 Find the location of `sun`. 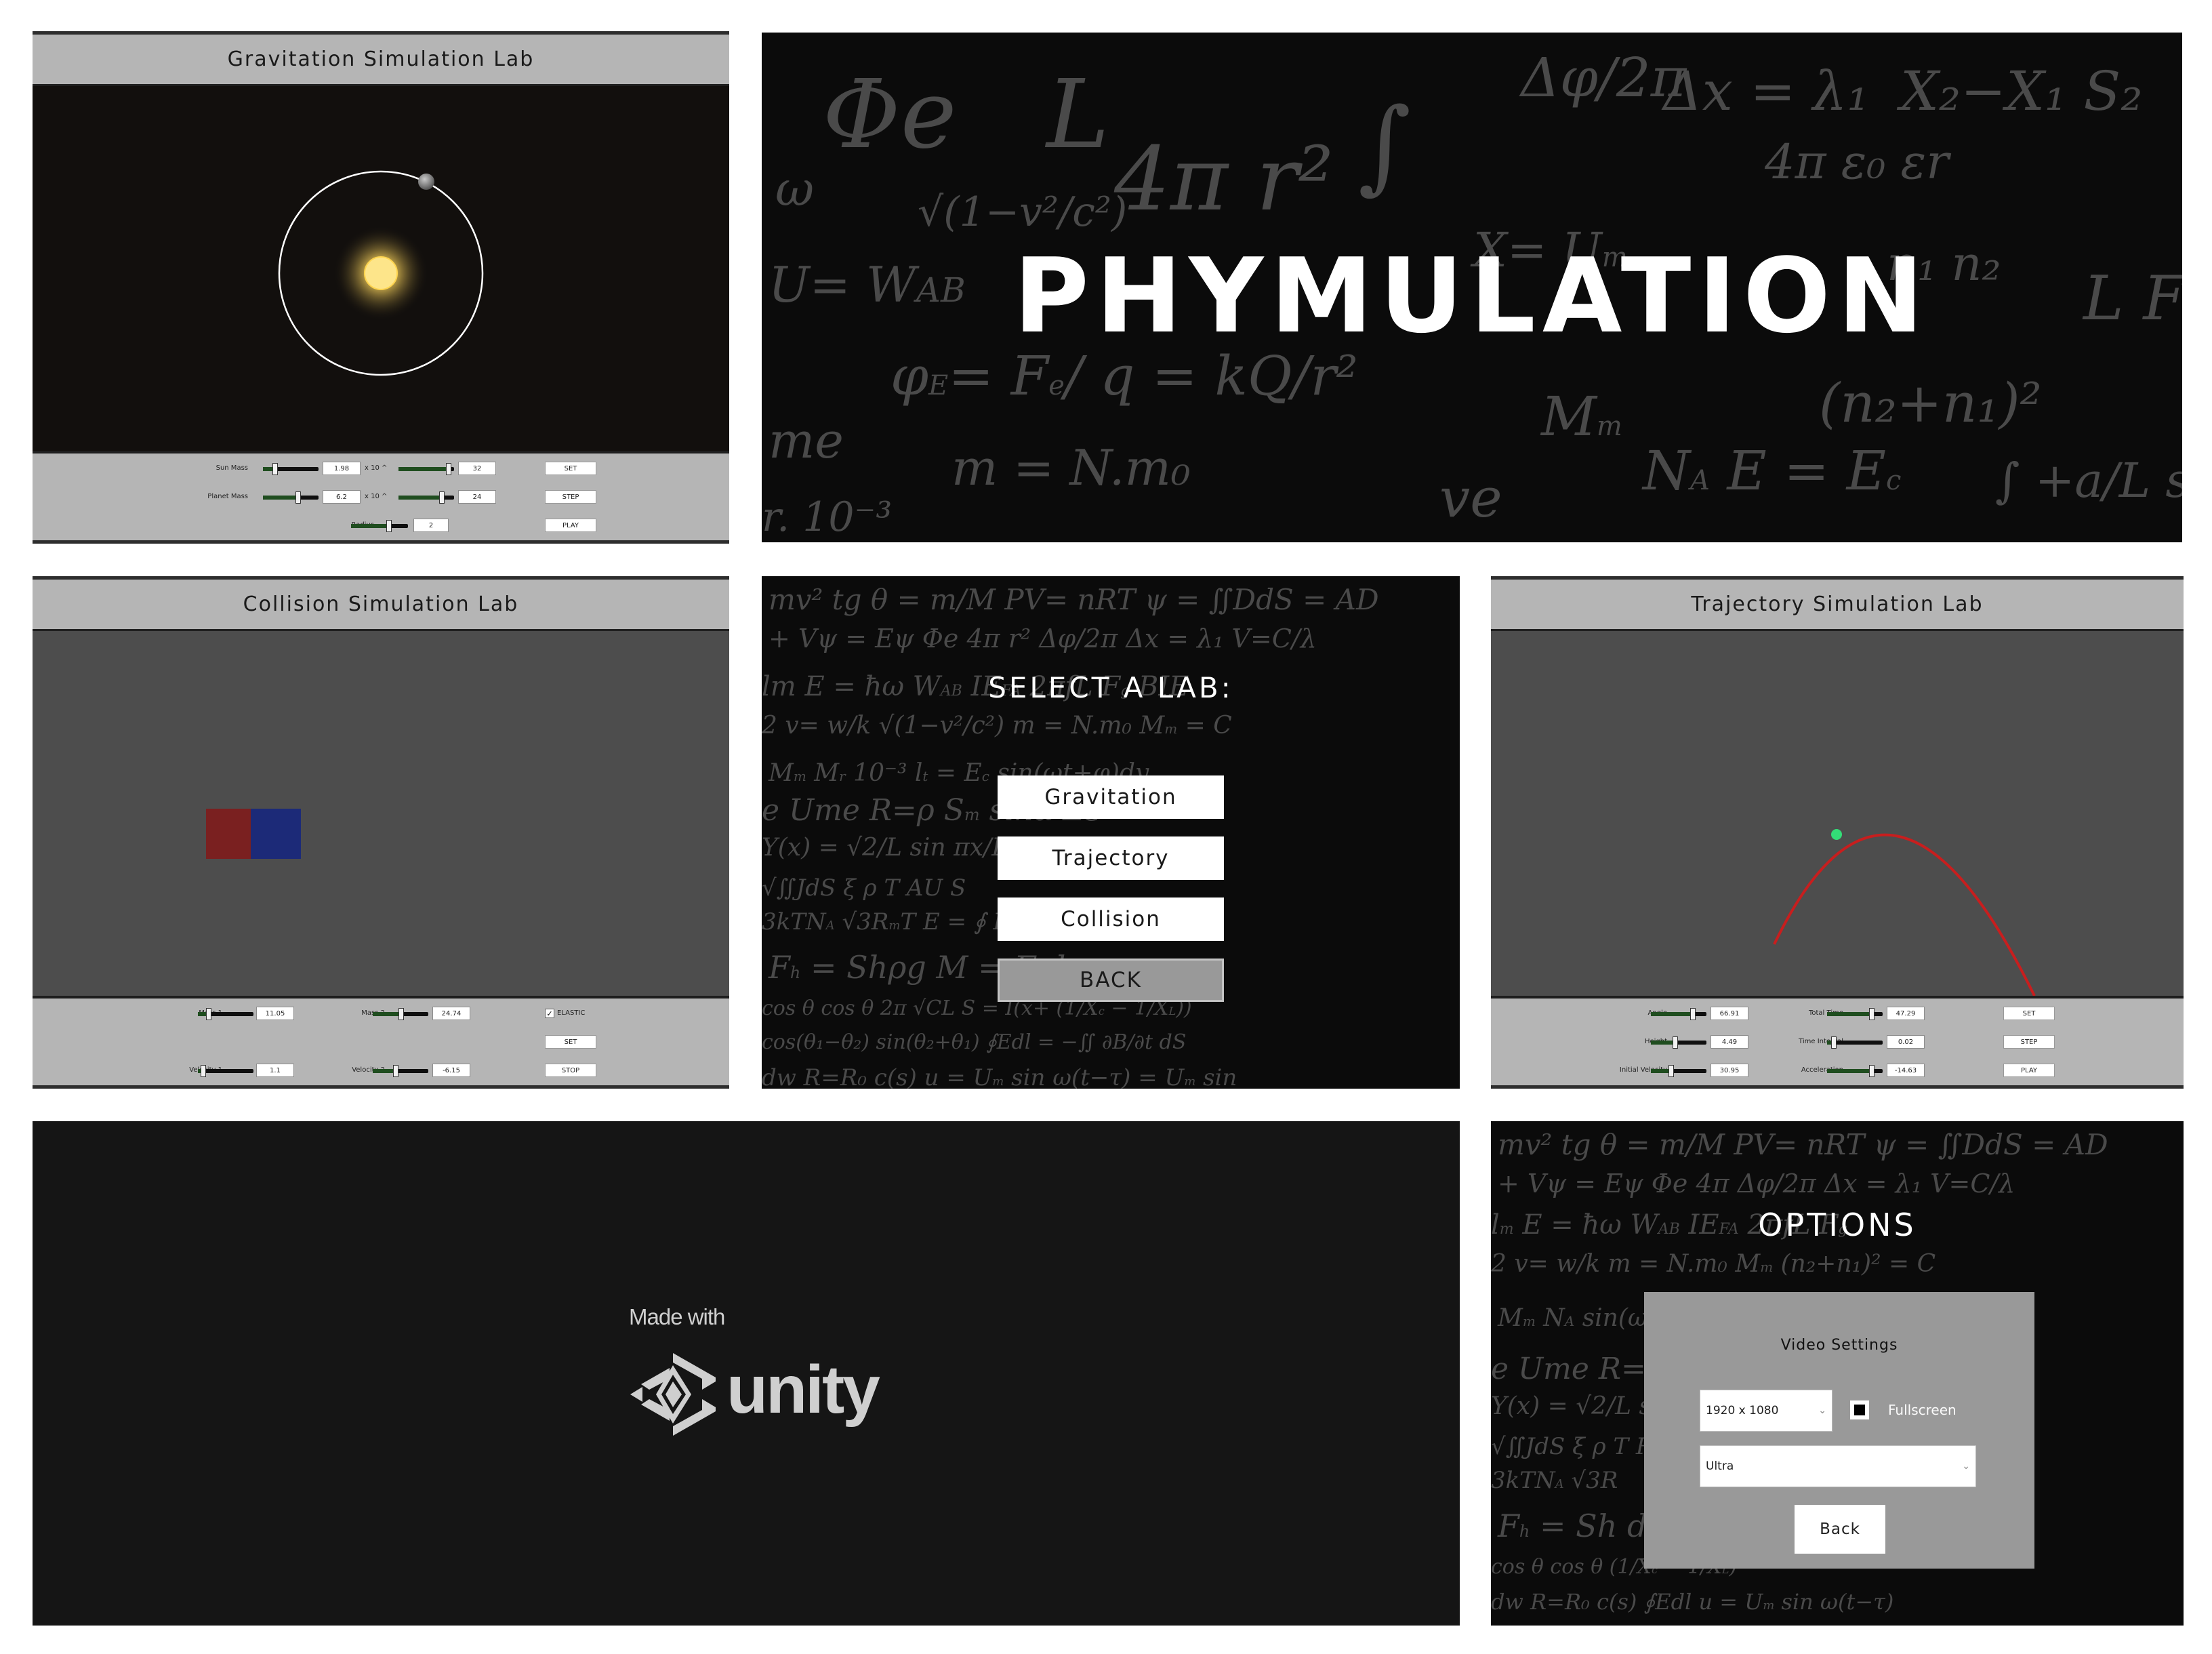

sun is located at coordinates (381, 273).